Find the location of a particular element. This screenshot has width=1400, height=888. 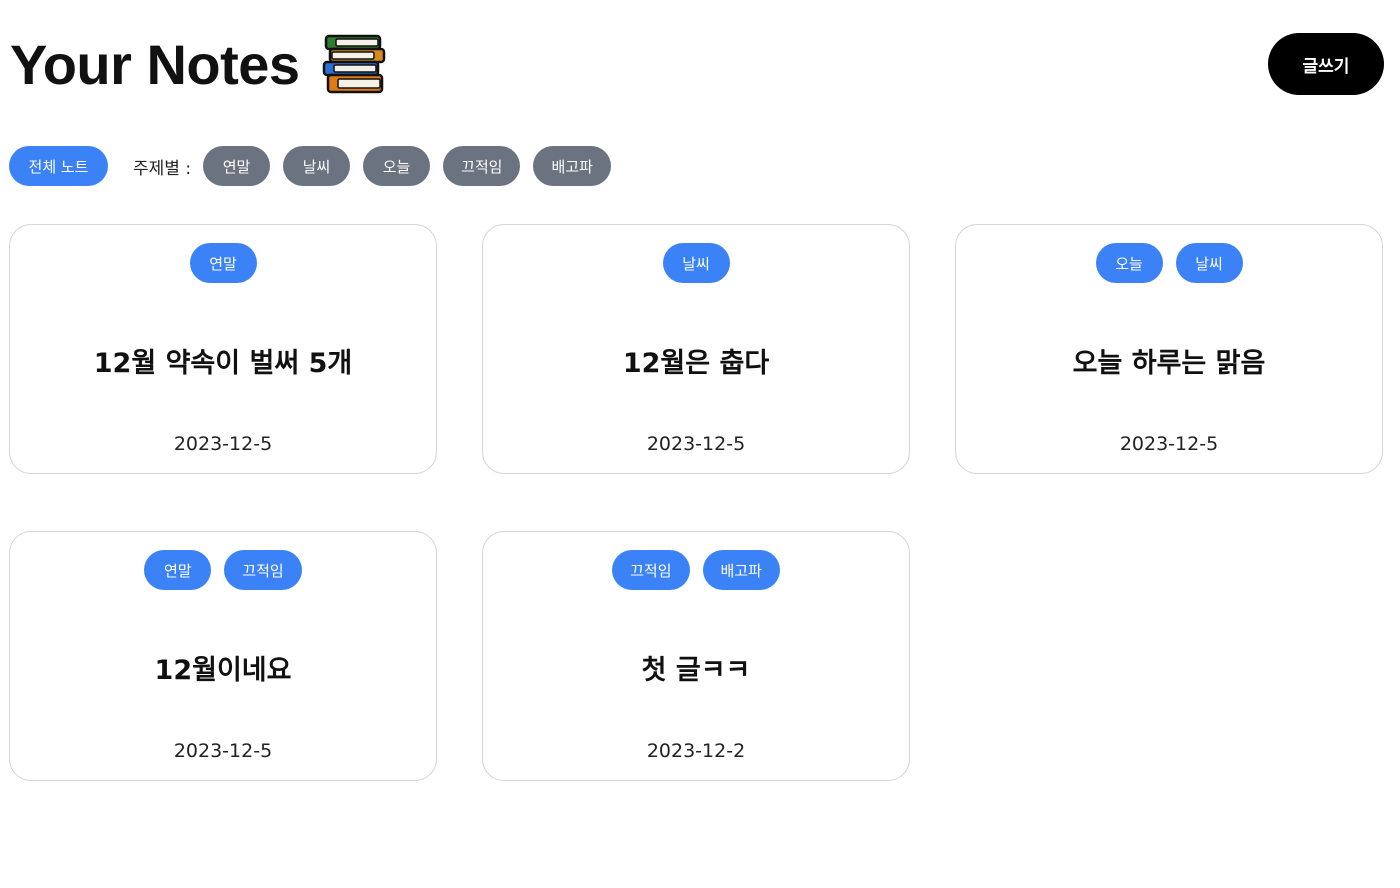

note-tags: 끄적임 배고파 is located at coordinates (696, 570).